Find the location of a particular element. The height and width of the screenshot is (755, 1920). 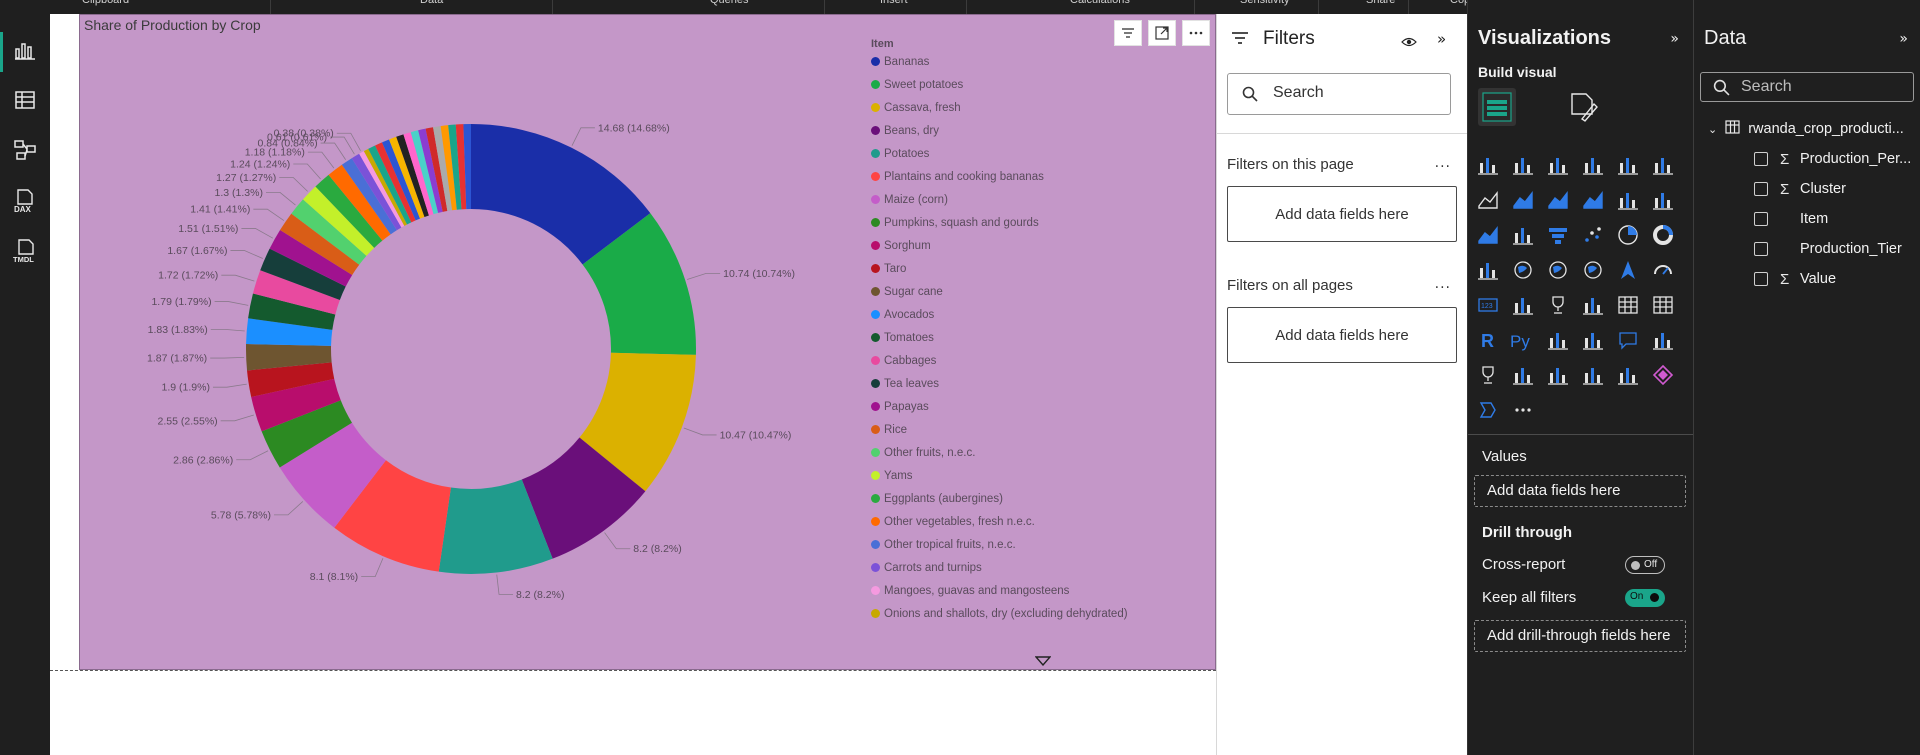

legend-item: Sugar cane is located at coordinates (907, 291).